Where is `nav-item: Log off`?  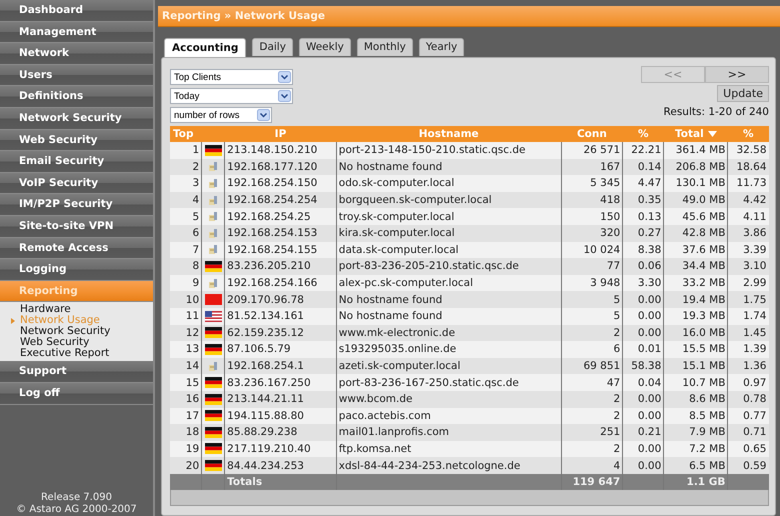 nav-item: Log off is located at coordinates (76, 393).